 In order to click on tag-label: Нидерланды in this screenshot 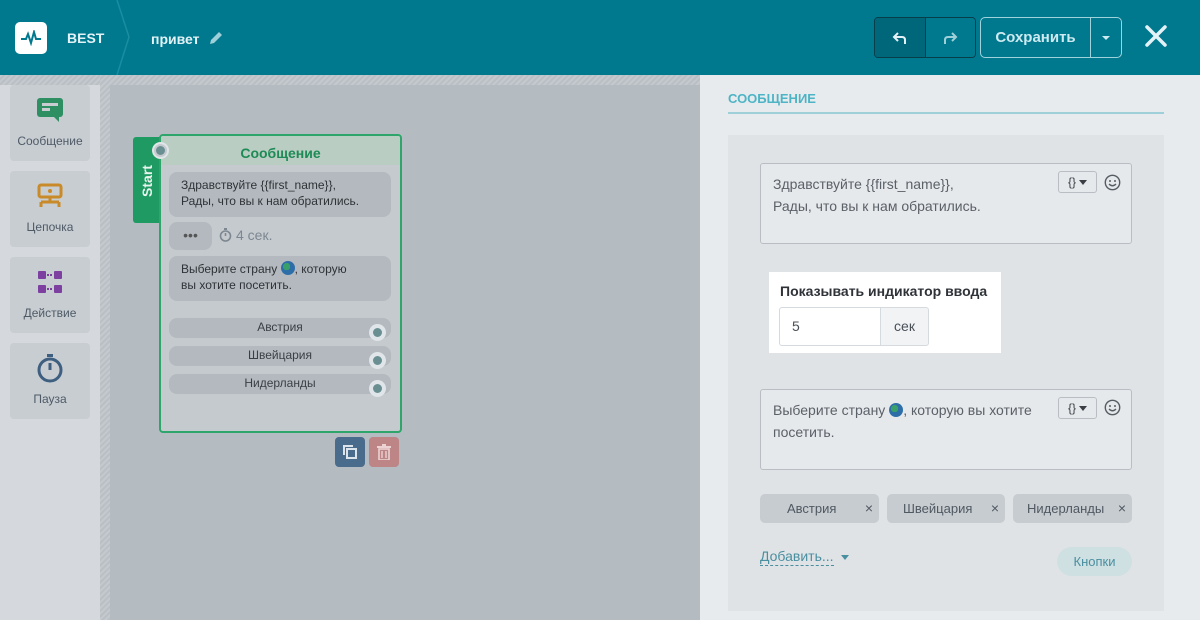, I will do `click(1066, 508)`.